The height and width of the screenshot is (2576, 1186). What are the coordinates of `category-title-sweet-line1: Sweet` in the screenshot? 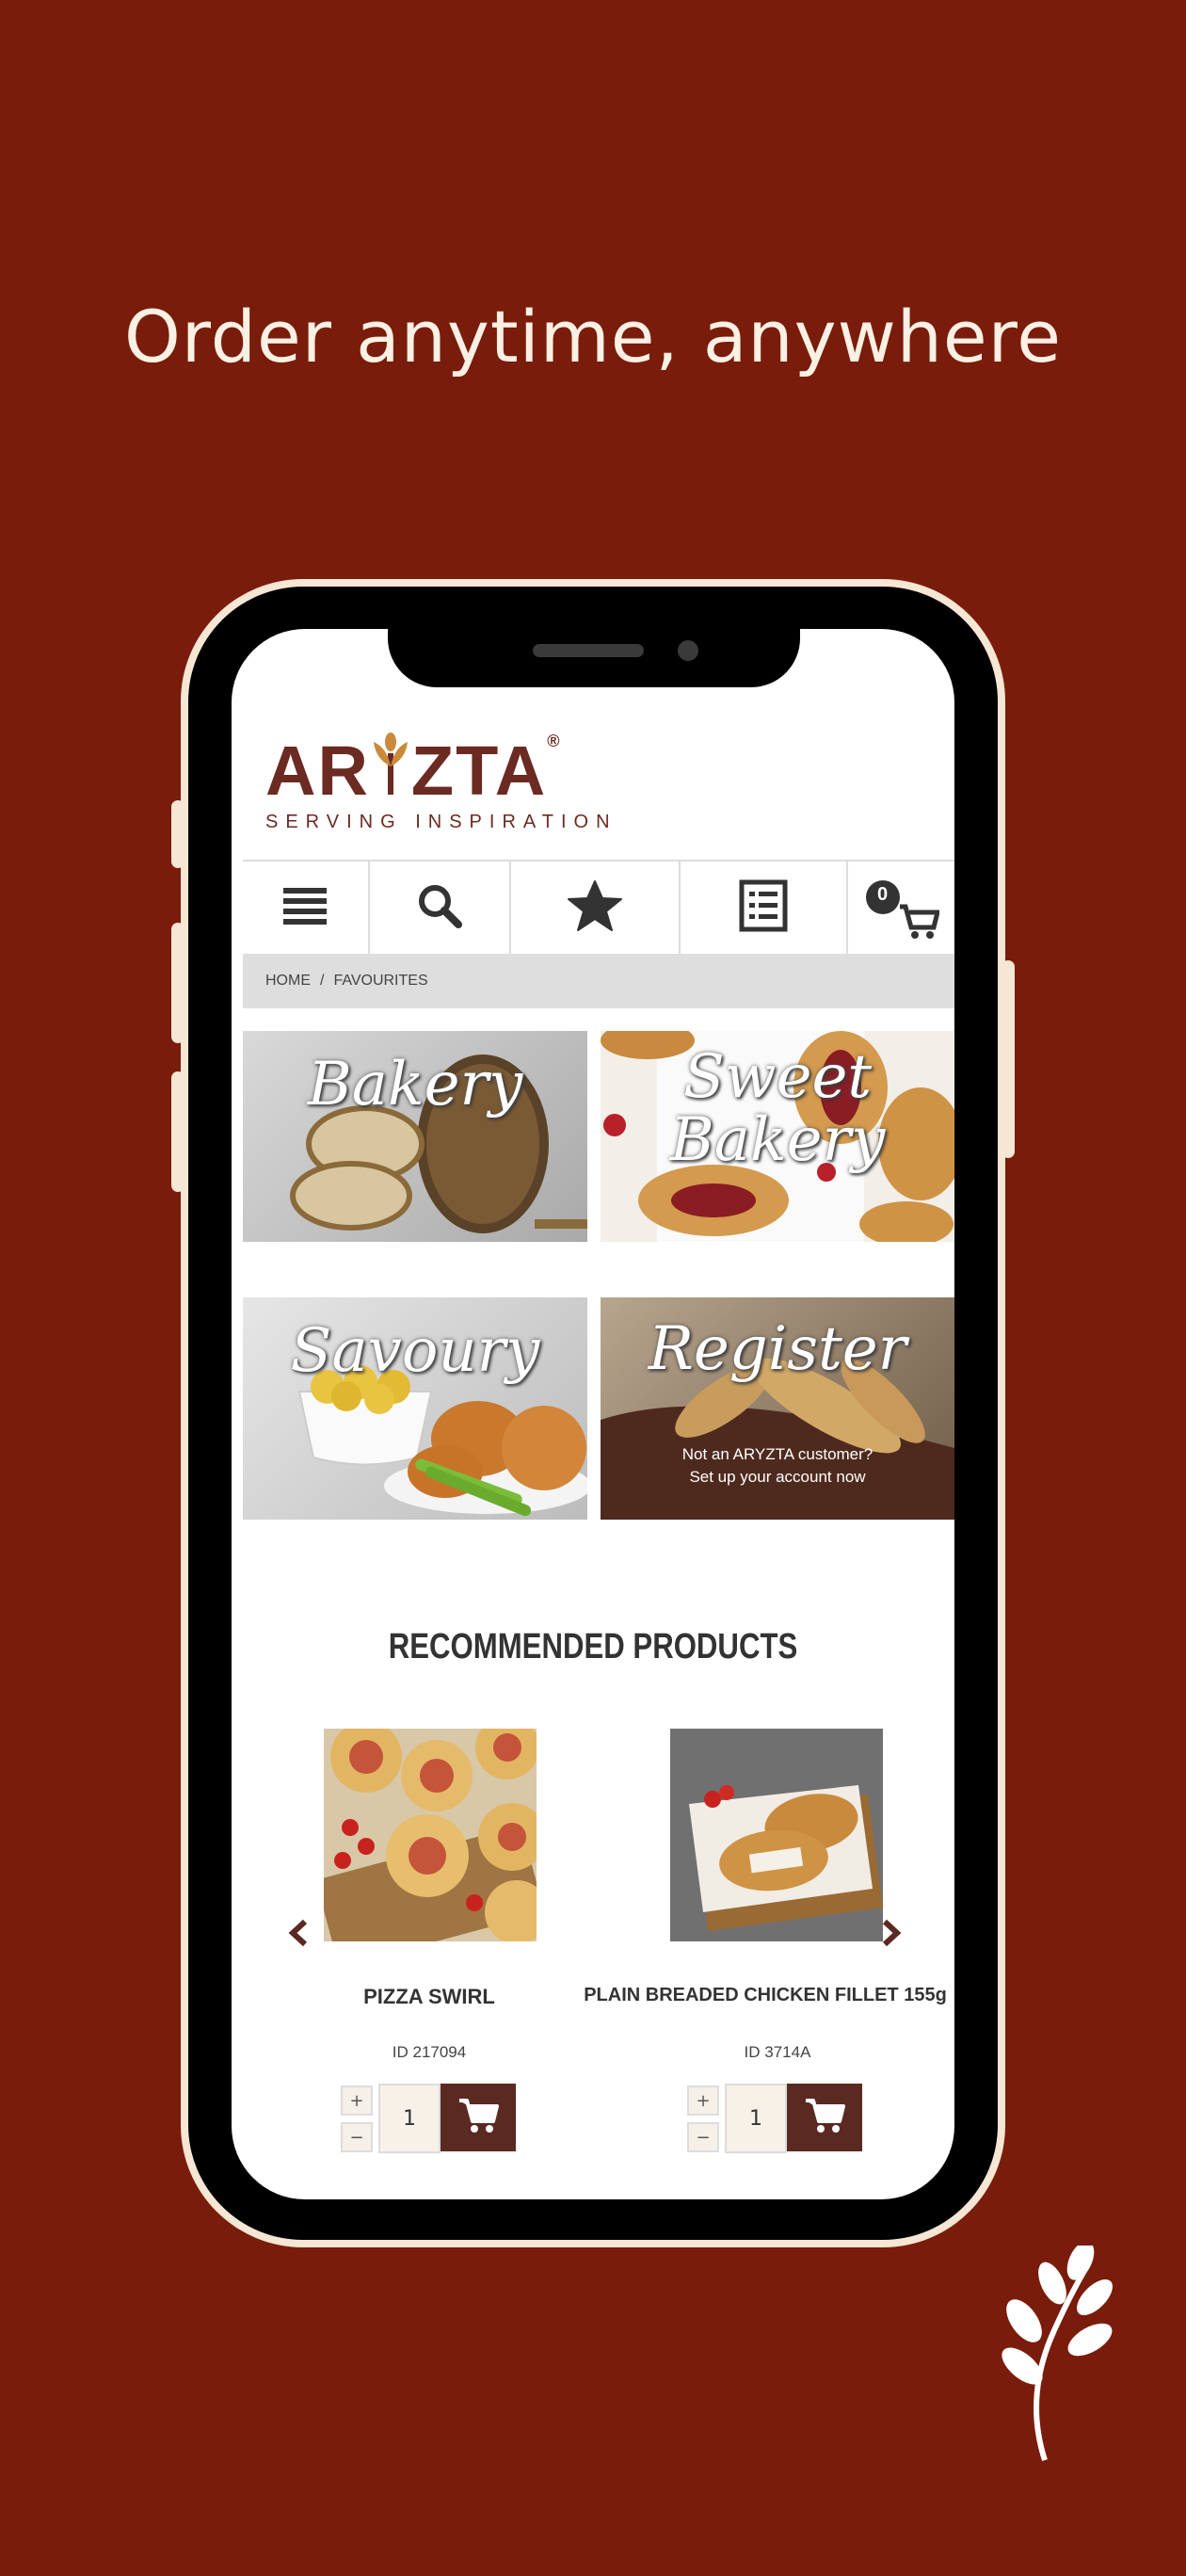 It's located at (777, 1077).